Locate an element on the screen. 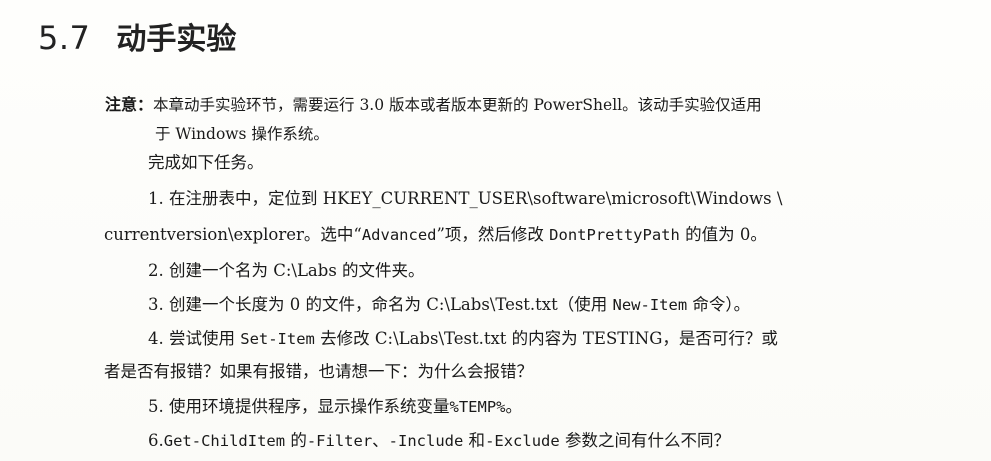 This screenshot has height=461, width=991. task-5: 5. 使用环境提供程序，显示操作系统变量%TEMP%。 is located at coordinates (335, 407).